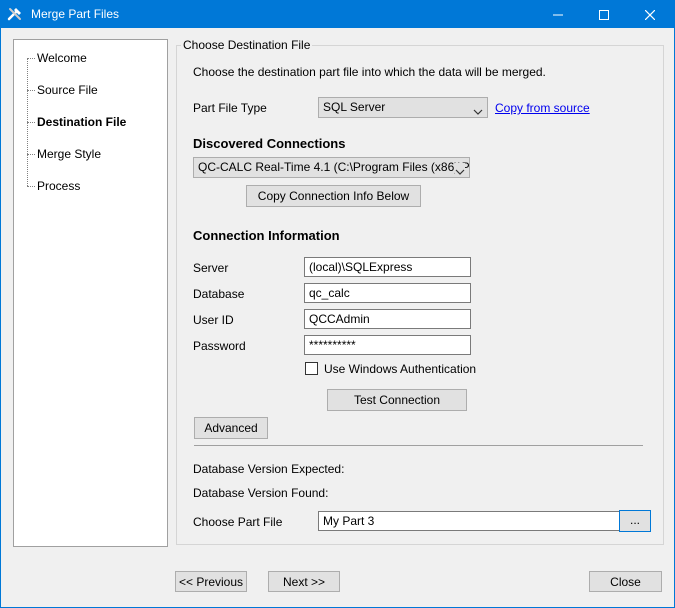 The width and height of the screenshot is (675, 608). I want to click on group-title: Choose Destination File, so click(247, 45).